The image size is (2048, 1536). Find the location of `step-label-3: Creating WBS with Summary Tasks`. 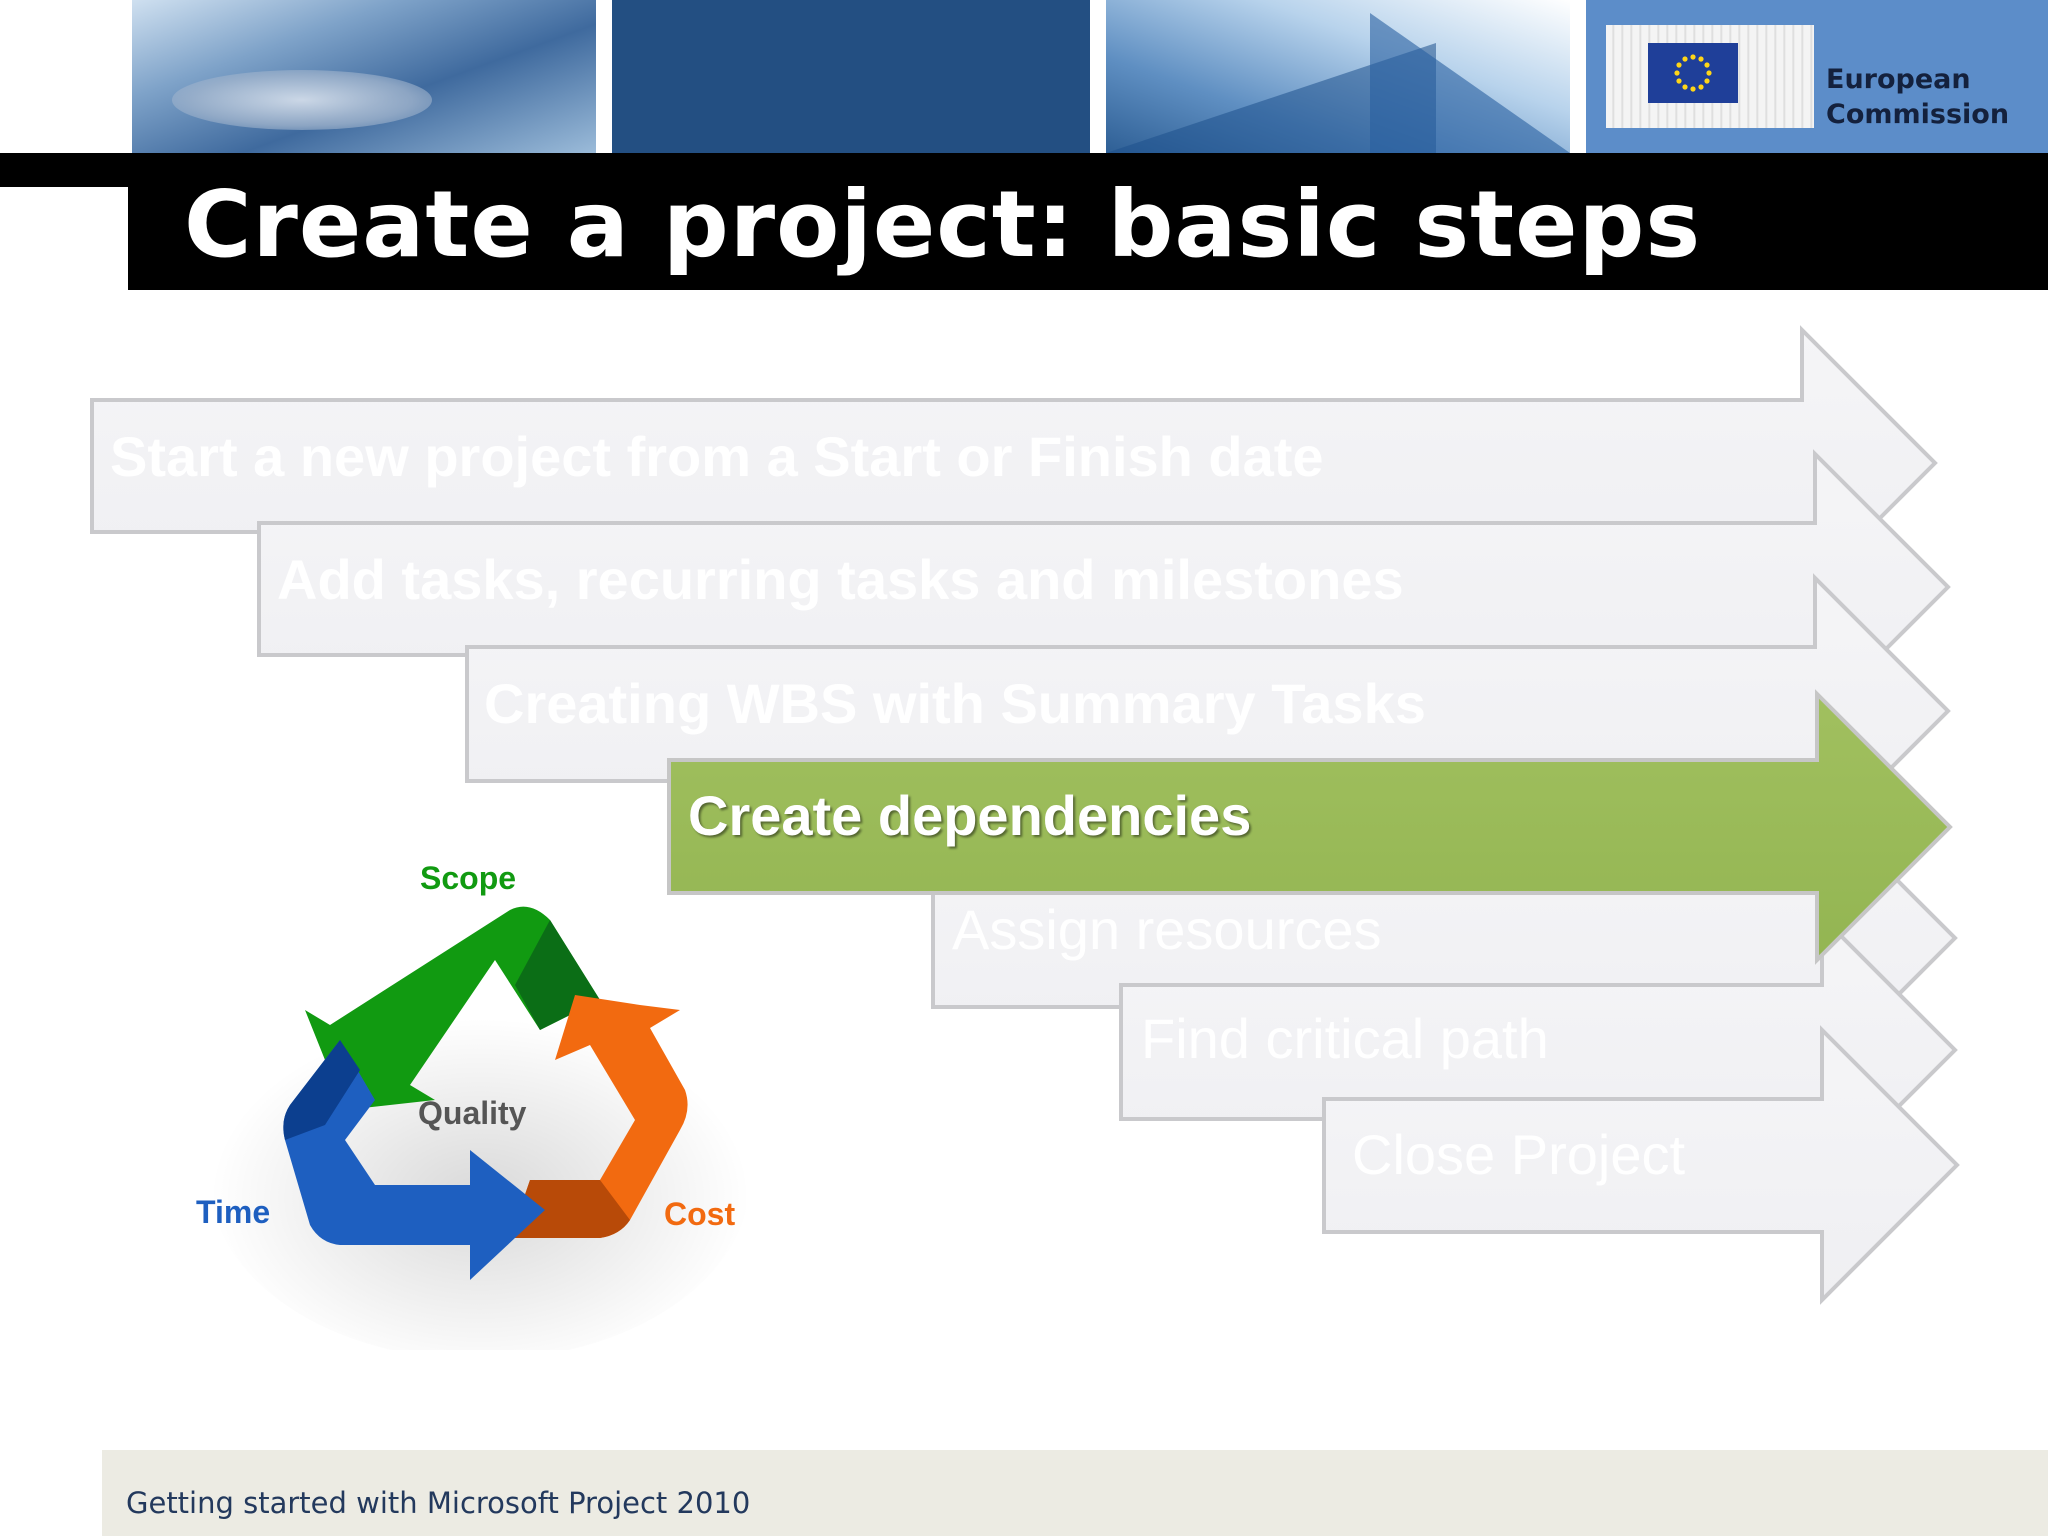

step-label-3: Creating WBS with Summary Tasks is located at coordinates (955, 703).